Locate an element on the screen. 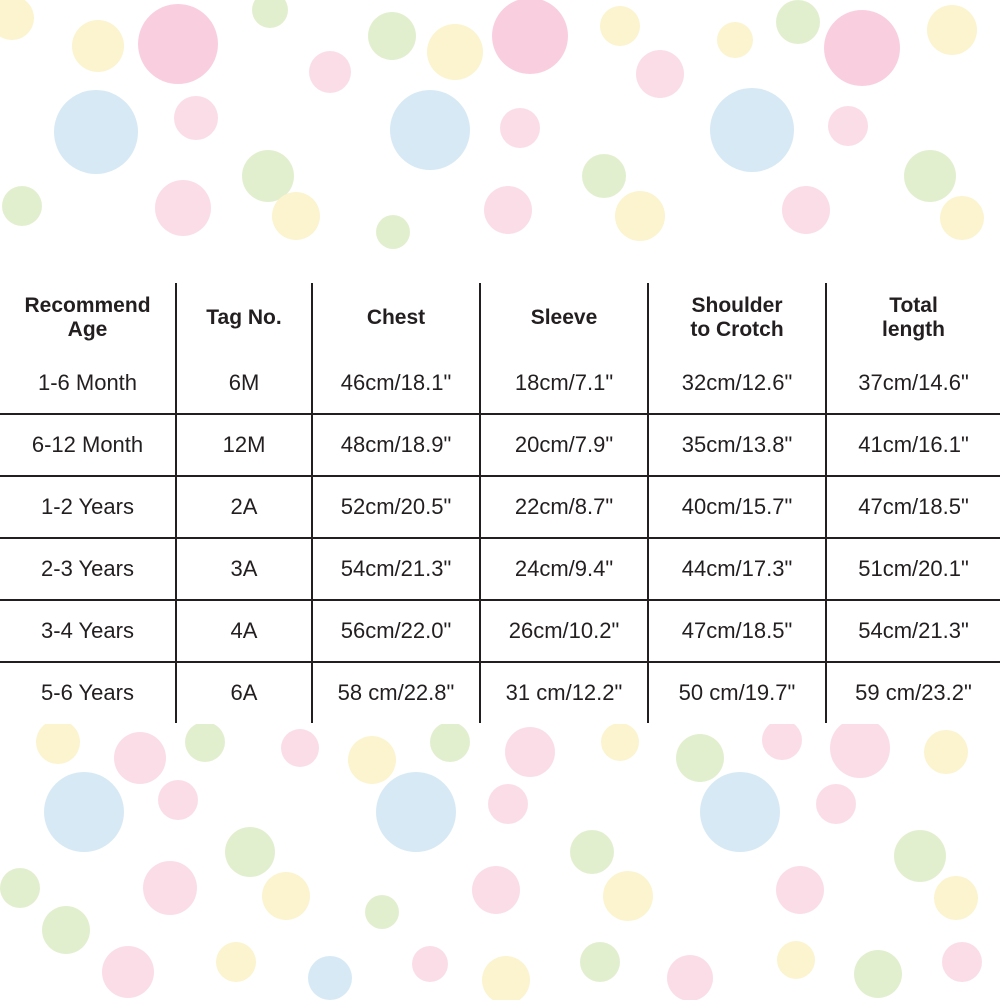 Image resolution: width=1000 pixels, height=1000 pixels. cell-tag: 12M is located at coordinates (244, 445).